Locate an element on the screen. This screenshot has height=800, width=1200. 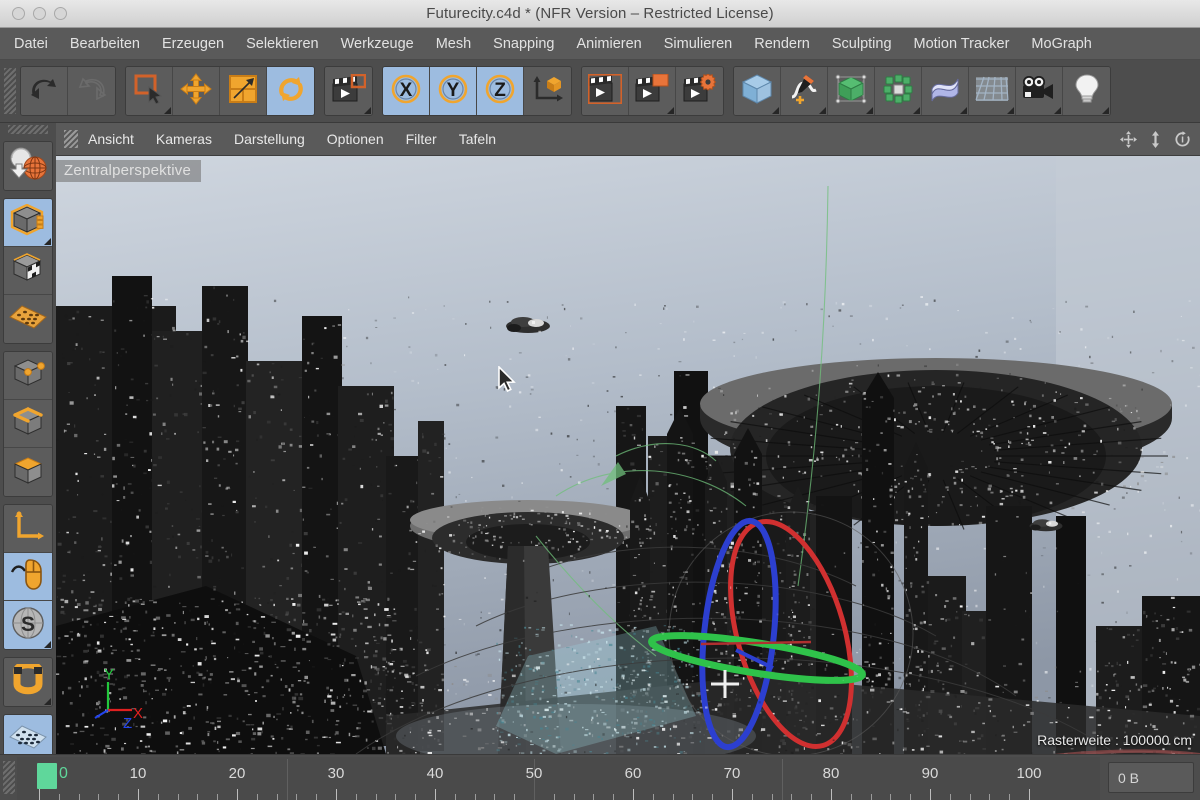
move-button is located at coordinates (196, 91).